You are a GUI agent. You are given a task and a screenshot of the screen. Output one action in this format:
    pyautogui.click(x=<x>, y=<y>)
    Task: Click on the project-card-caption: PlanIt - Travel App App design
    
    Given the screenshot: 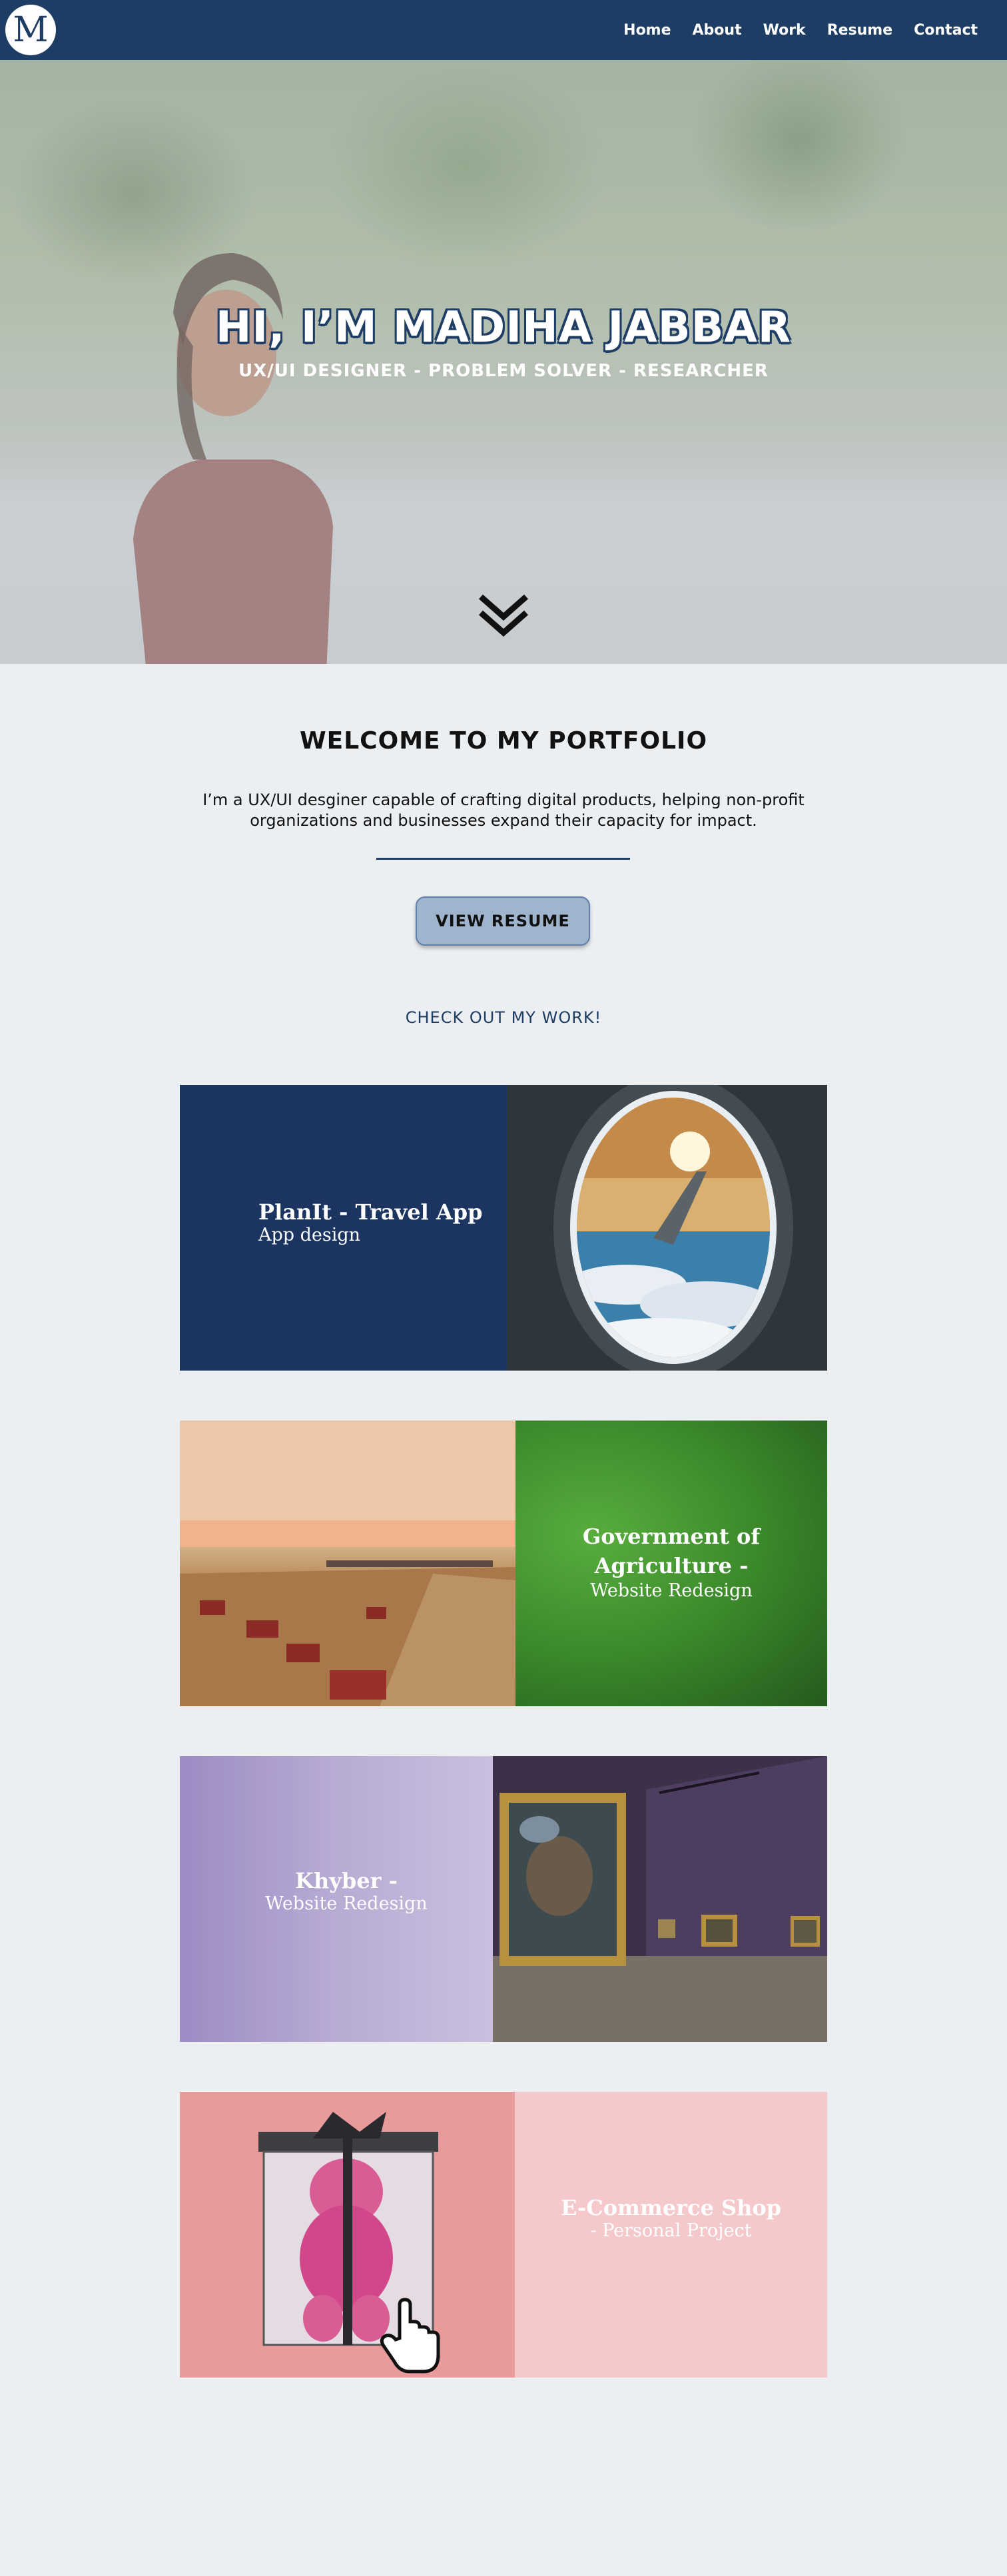 What is the action you would take?
    pyautogui.click(x=370, y=1222)
    